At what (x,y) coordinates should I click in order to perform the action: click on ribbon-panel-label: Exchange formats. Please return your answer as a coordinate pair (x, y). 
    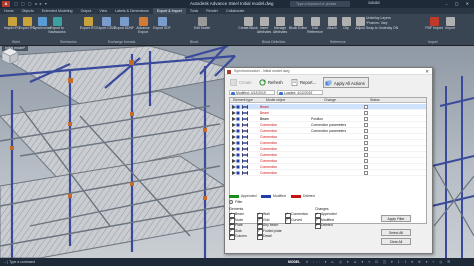
    Looking at the image, I should click on (121, 42).